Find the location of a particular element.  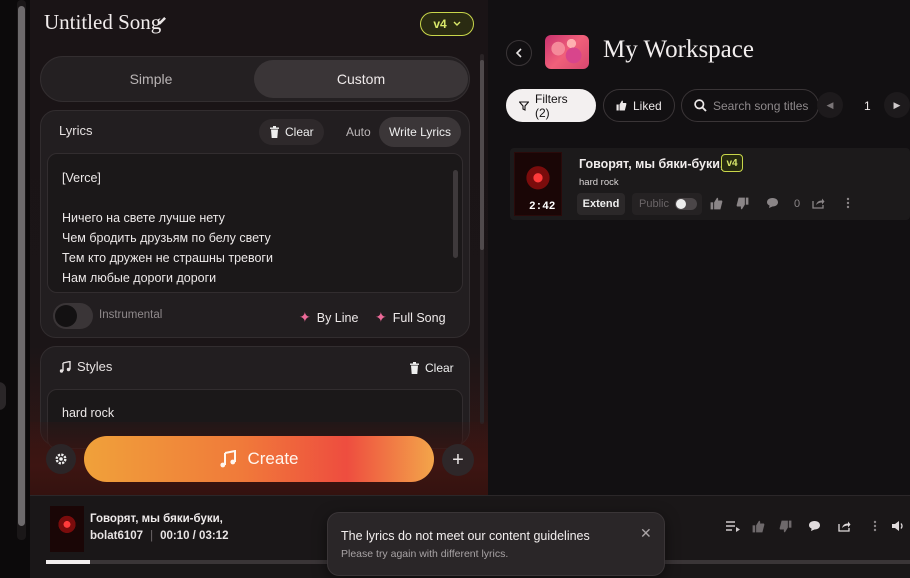

public-switch is located at coordinates (685, 204).